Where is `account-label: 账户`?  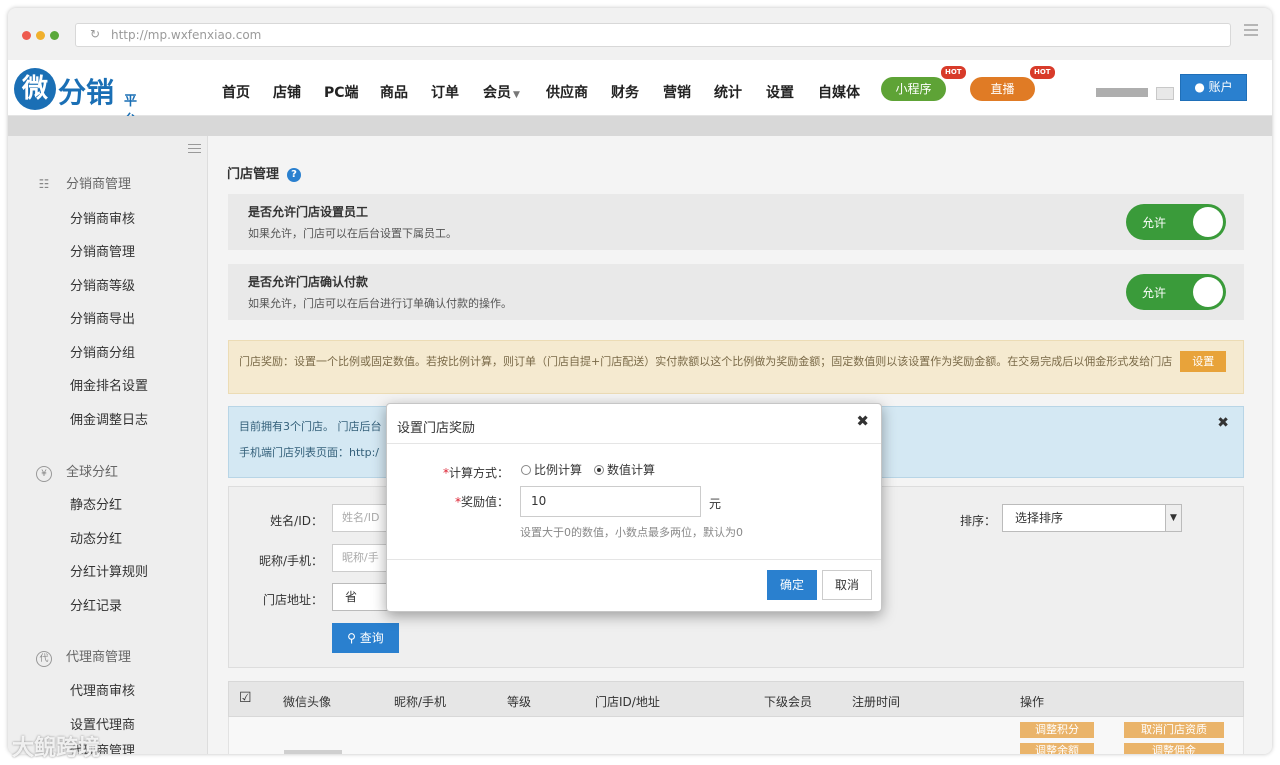
account-label: 账户 is located at coordinates (1220, 87).